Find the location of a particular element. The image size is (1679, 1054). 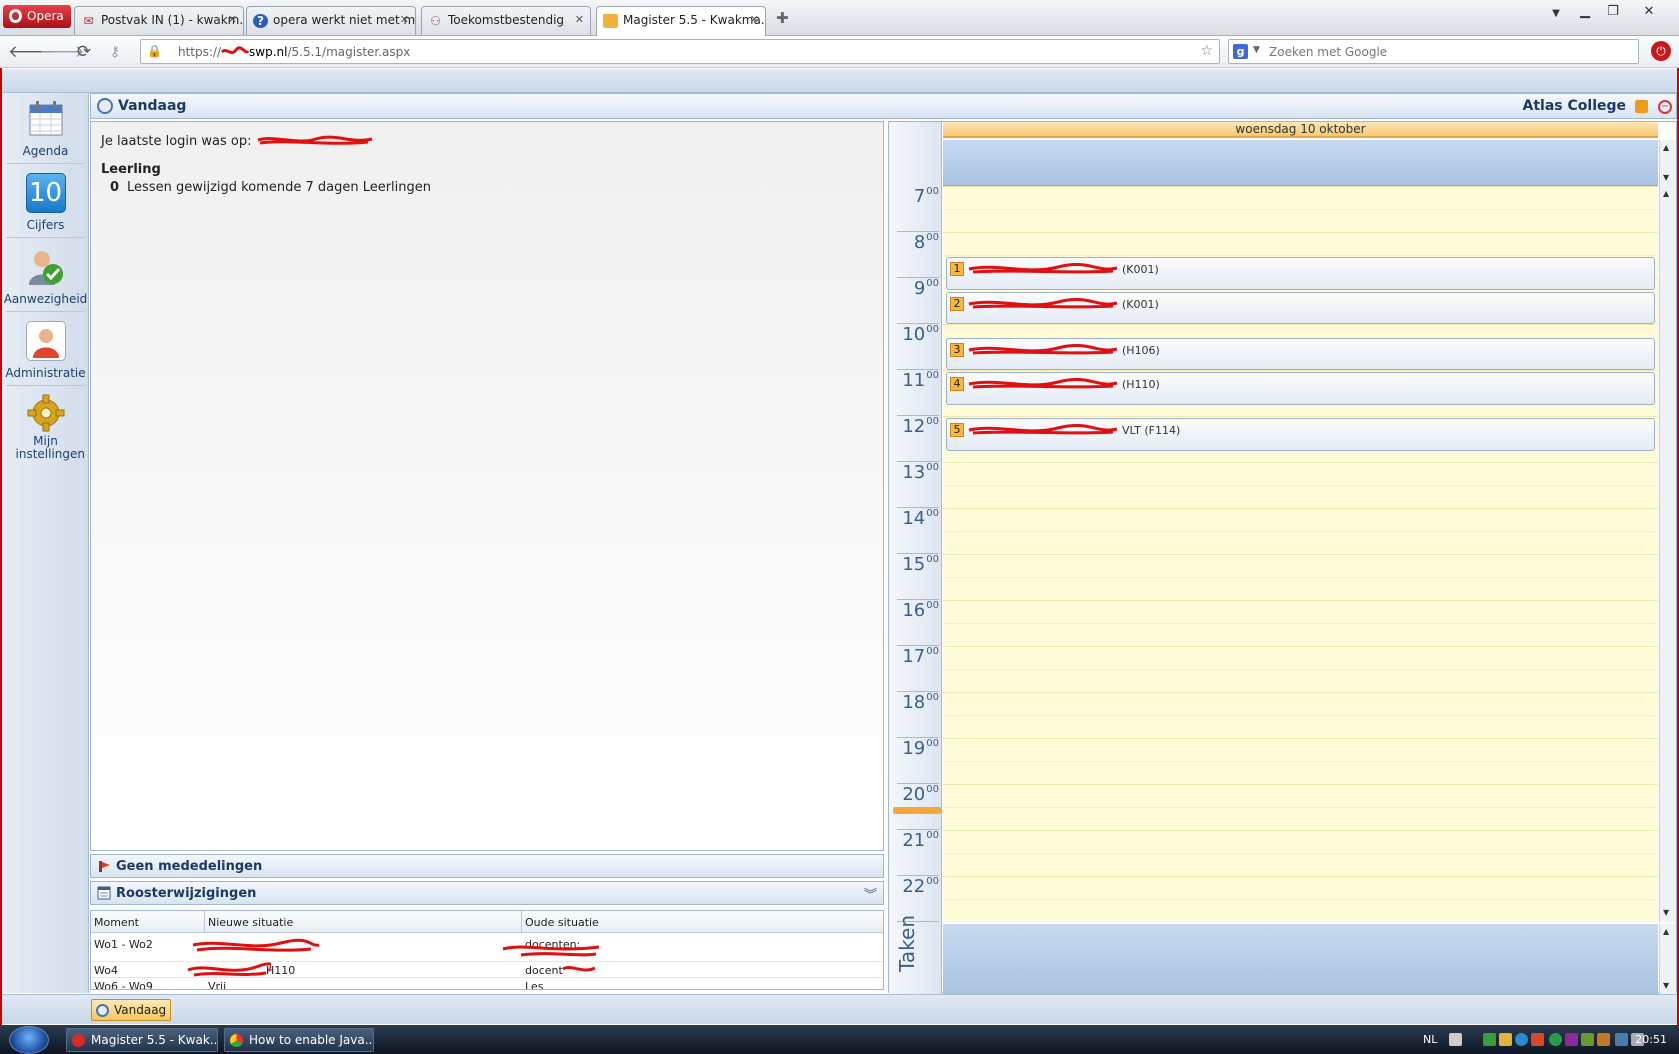

tab-opera-help: ? opera werkt niet met m... ✕ is located at coordinates (331, 20).